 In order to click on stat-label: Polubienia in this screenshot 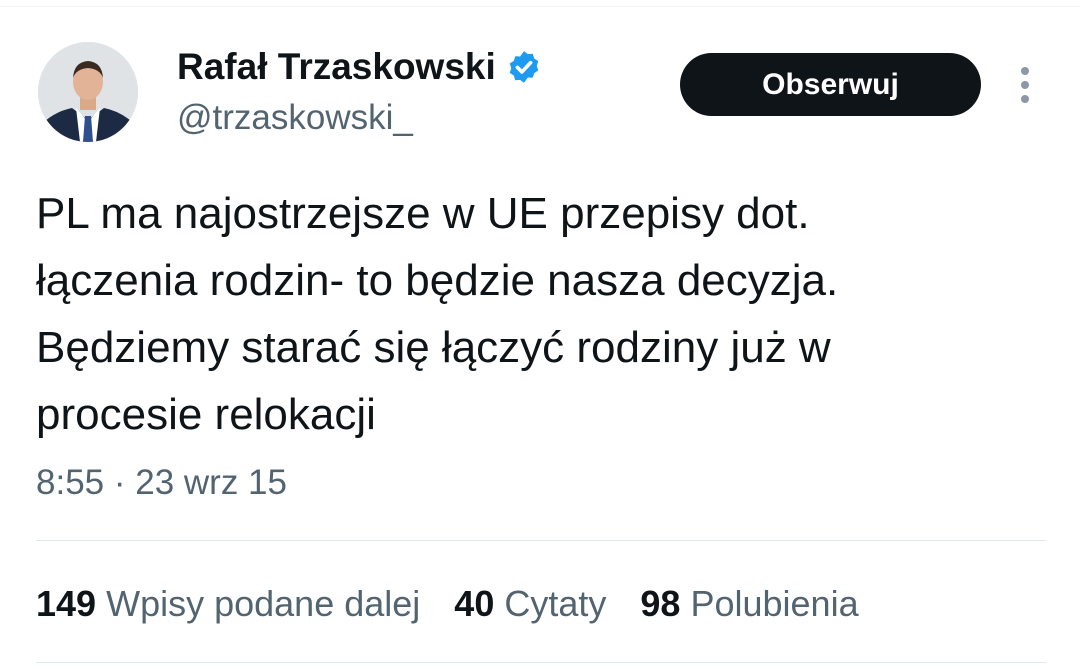, I will do `click(774, 603)`.